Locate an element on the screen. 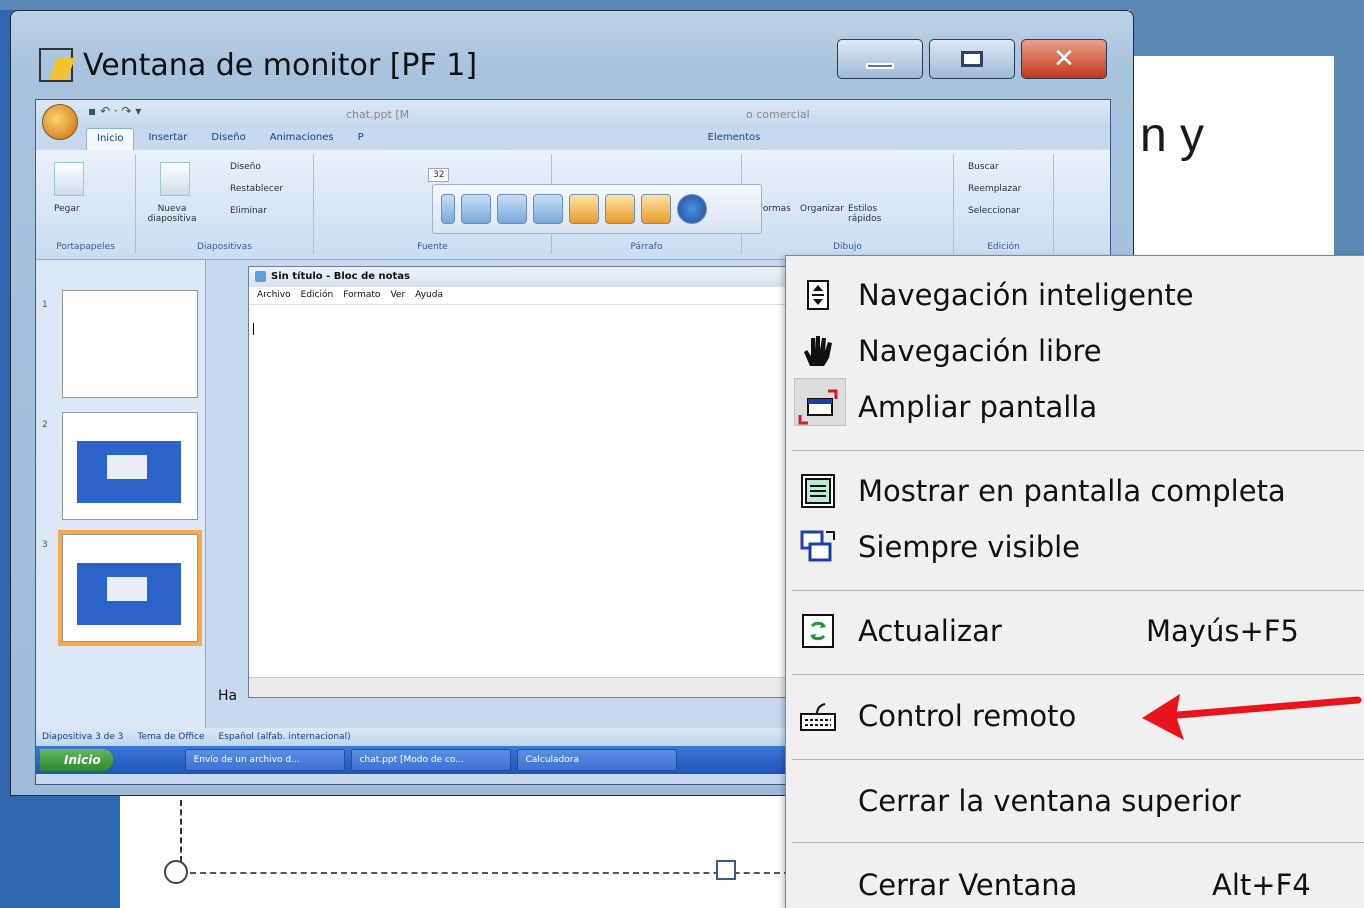 This screenshot has height=908, width=1364. menu-label: Actualizar is located at coordinates (930, 631).